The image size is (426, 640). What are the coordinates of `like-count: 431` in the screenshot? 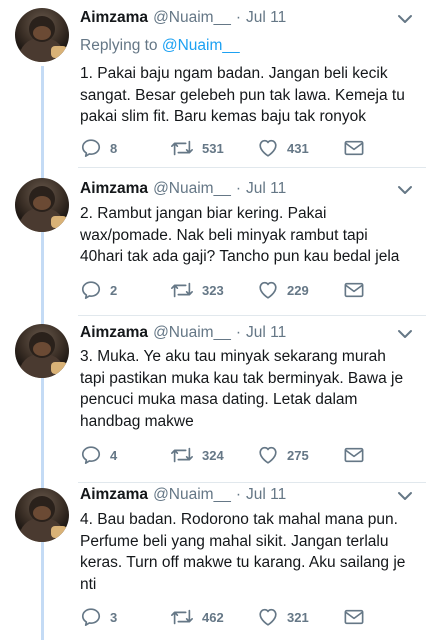 It's located at (298, 148).